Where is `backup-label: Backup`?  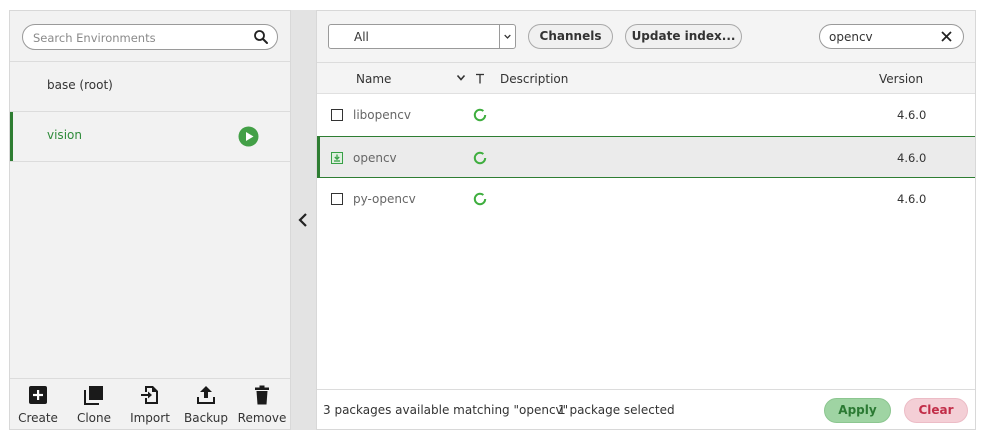
backup-label: Backup is located at coordinates (206, 418).